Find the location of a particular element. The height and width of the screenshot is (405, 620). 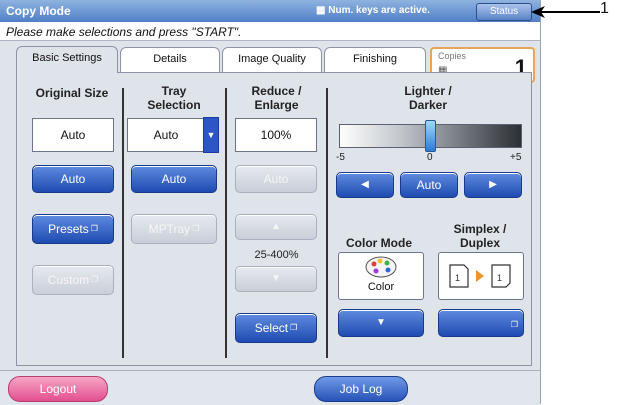

color-mode-dropdown-button: ▼ is located at coordinates (381, 323).